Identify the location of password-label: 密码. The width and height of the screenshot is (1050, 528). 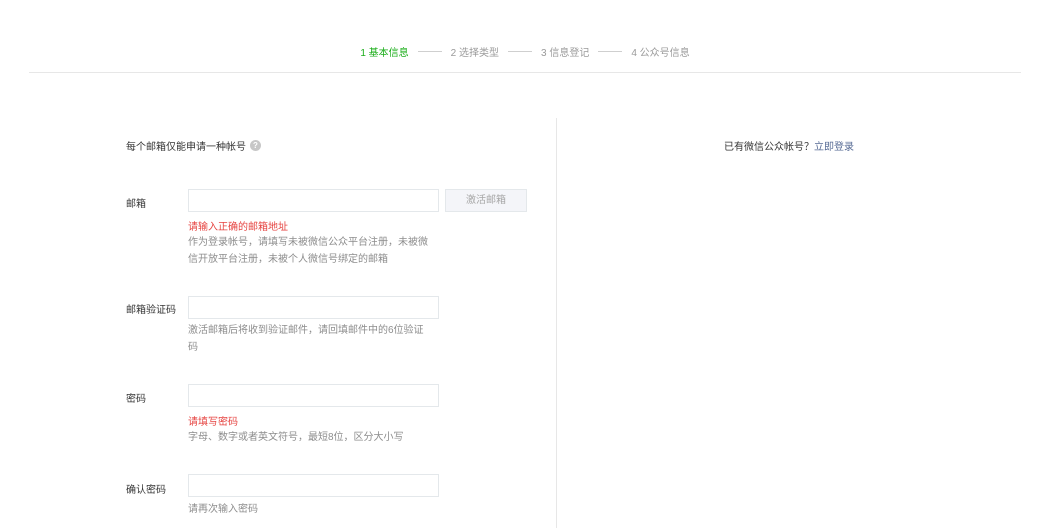
(136, 399).